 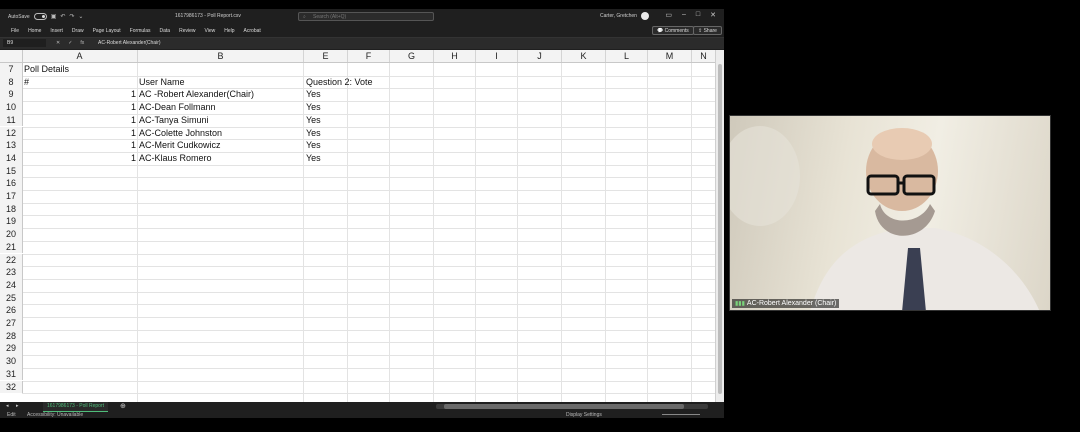 What do you see at coordinates (11, 247) in the screenshot?
I see `row-header-21: 21` at bounding box center [11, 247].